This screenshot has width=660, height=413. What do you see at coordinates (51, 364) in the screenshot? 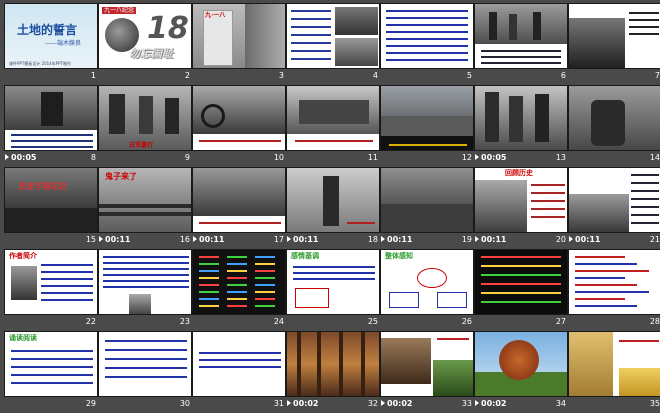
I see `slide-thumbnail: 诵读阅读` at bounding box center [51, 364].